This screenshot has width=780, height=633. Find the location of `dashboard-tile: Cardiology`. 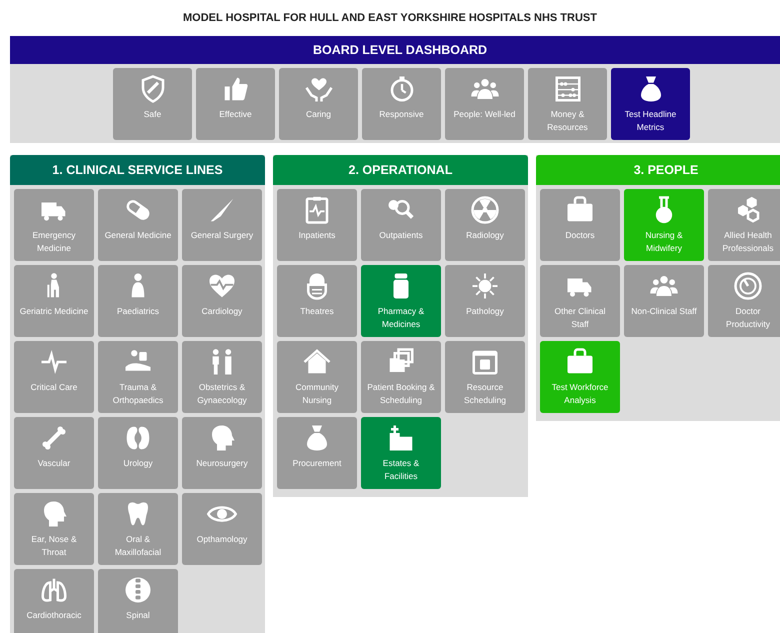

dashboard-tile: Cardiology is located at coordinates (222, 301).